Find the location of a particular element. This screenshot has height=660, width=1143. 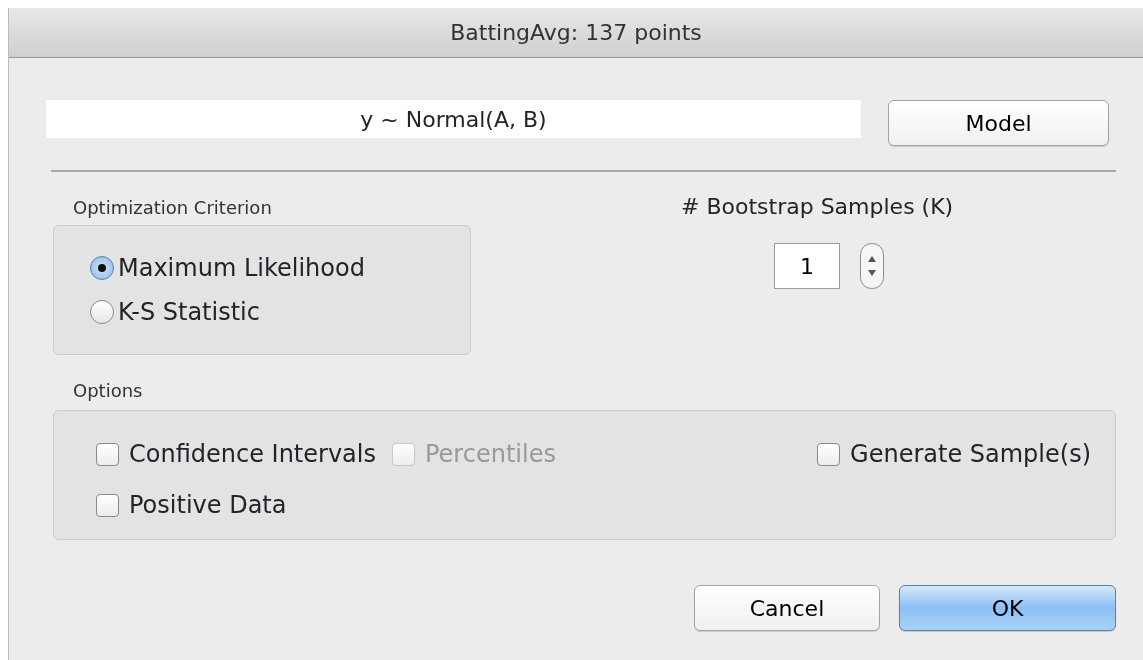

group-label: Optimization Criterion is located at coordinates (173, 208).